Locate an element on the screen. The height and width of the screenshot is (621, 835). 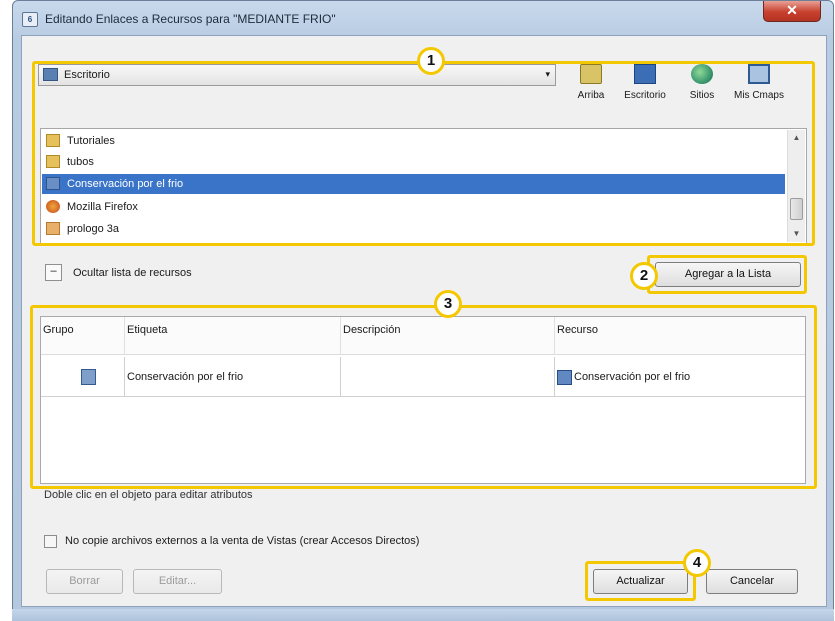
collapse-list-label: Ocultar lista de recursos is located at coordinates (132, 273).